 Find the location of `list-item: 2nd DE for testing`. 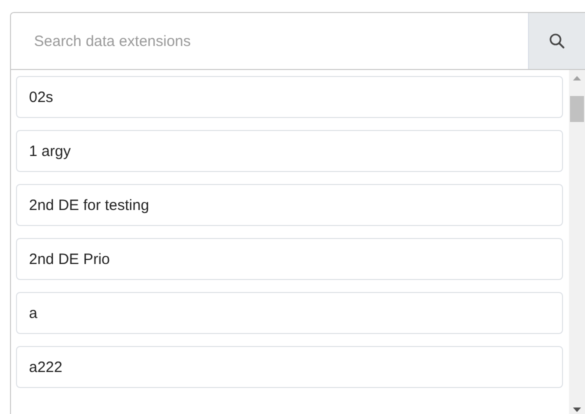

list-item: 2nd DE for testing is located at coordinates (289, 205).